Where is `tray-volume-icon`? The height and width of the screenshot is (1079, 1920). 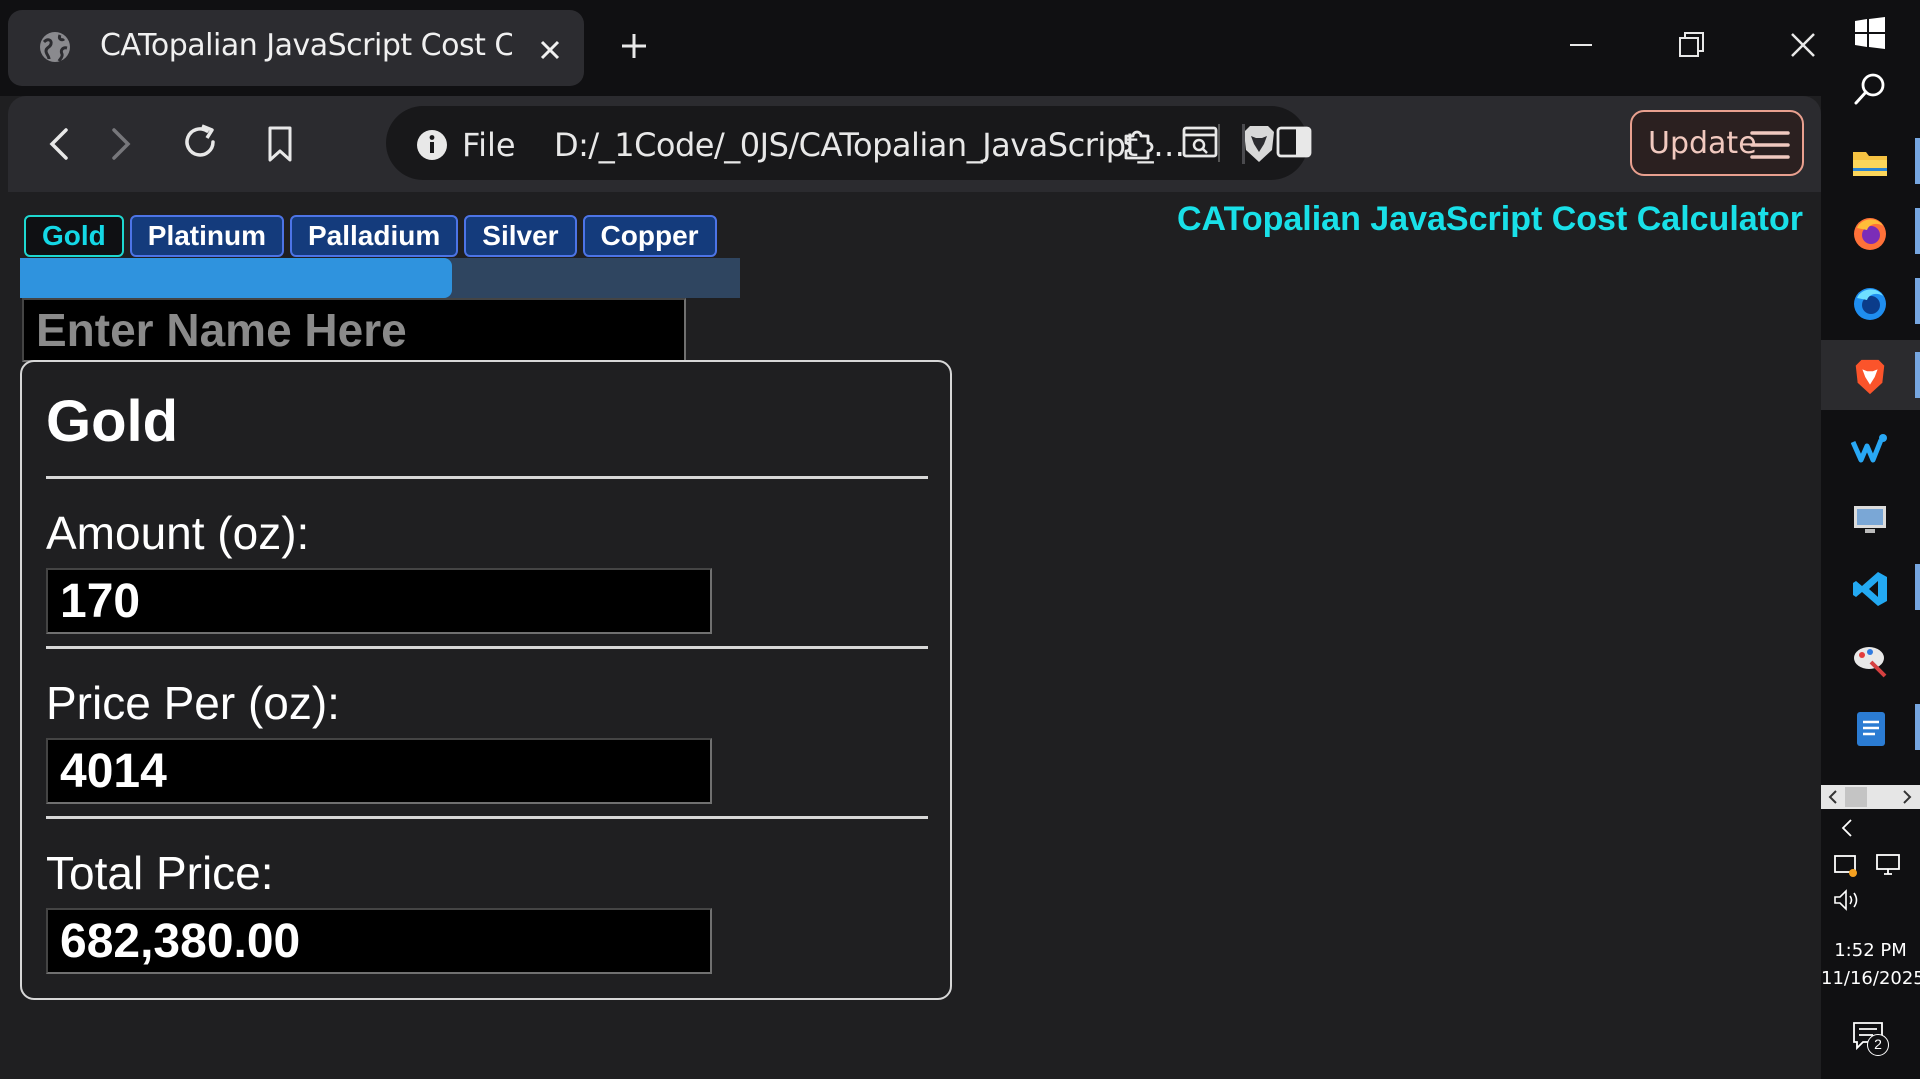 tray-volume-icon is located at coordinates (1847, 900).